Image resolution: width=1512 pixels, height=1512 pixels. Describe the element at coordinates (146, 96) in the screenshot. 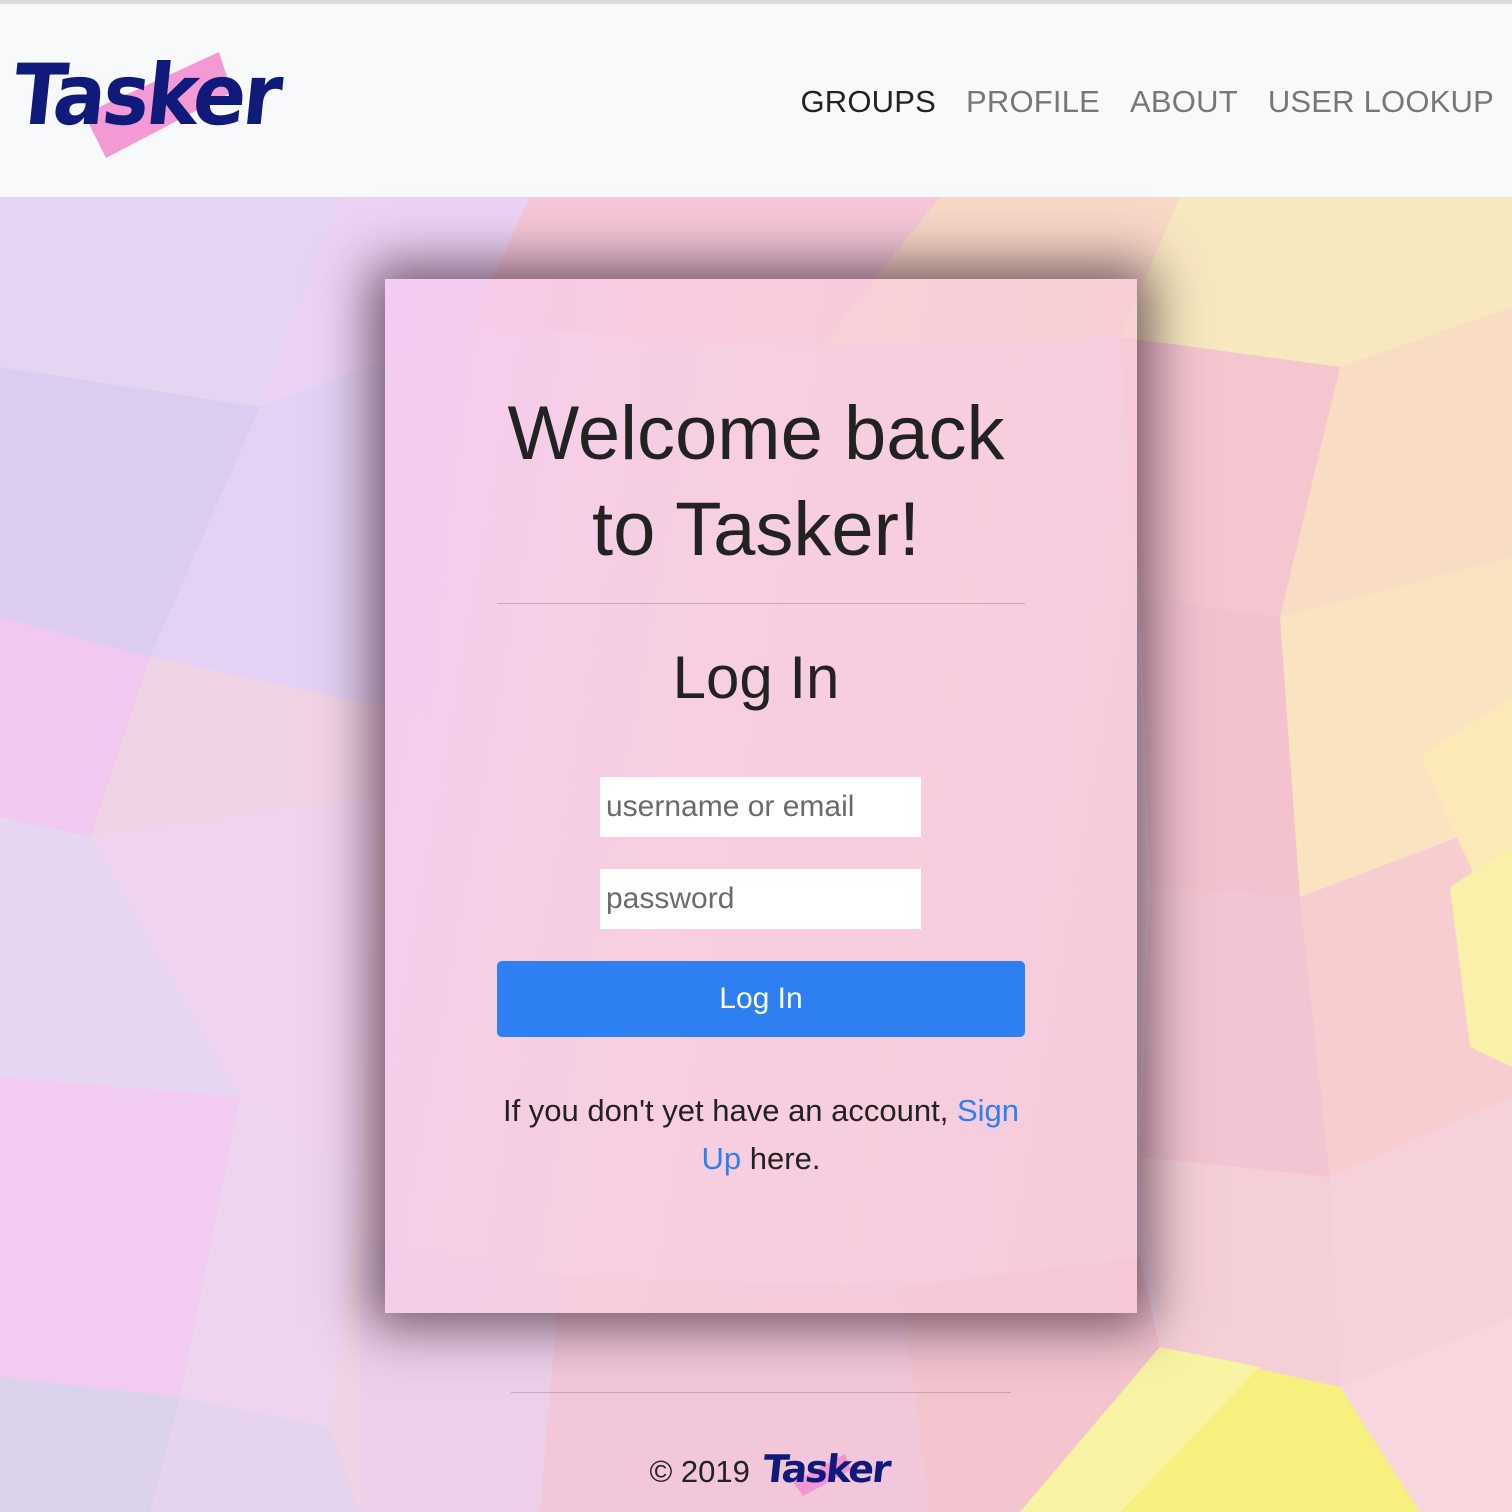

I see `brand-name: Tasker` at that location.